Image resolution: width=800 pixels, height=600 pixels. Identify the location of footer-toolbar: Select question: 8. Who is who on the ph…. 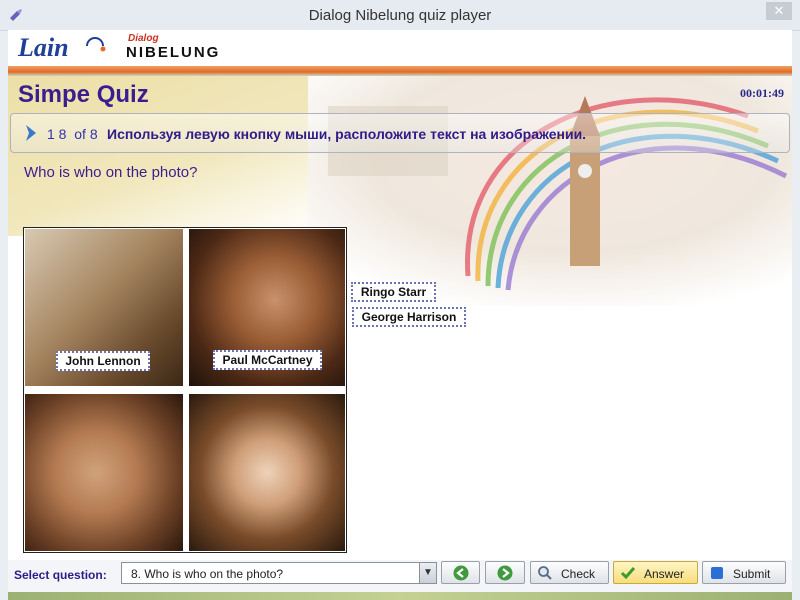
(400, 576).